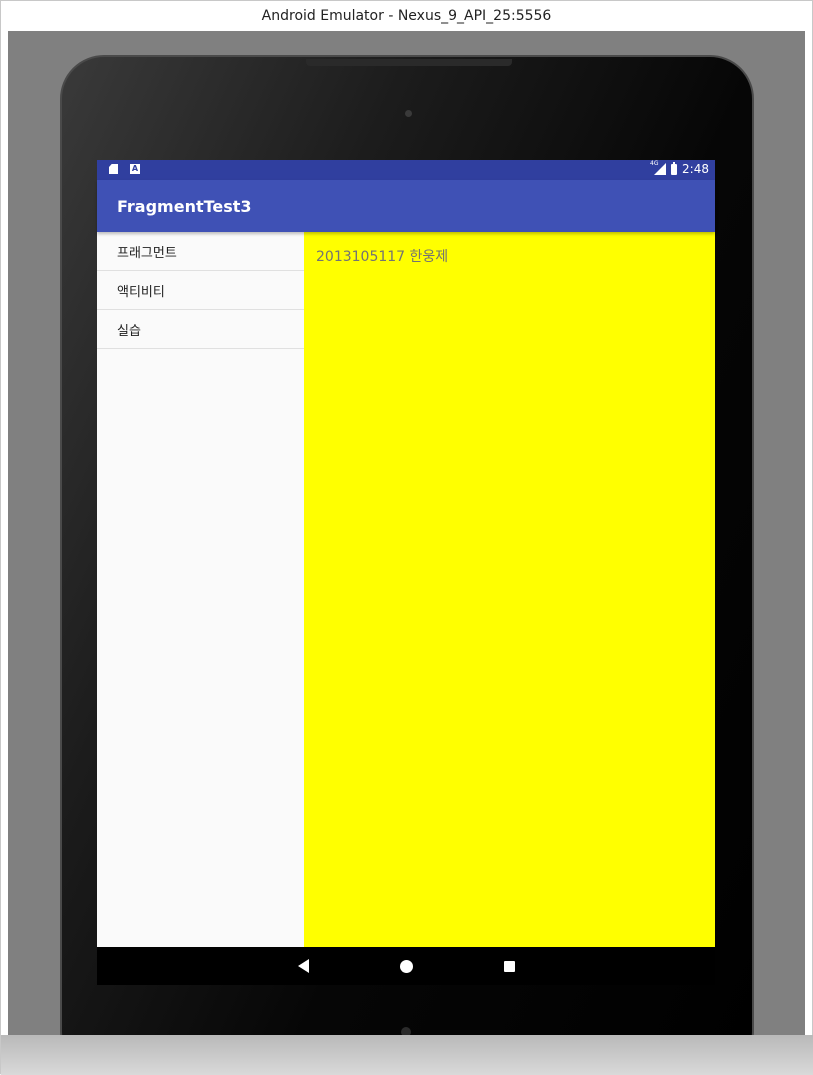 The height and width of the screenshot is (1075, 813). Describe the element at coordinates (200, 251) in the screenshot. I see `list-item-fragment: 프래그먼트` at that location.